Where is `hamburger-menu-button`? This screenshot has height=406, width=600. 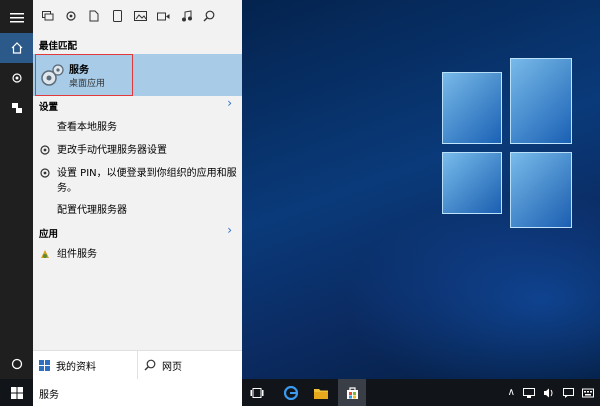 hamburger-menu-button is located at coordinates (16, 18).